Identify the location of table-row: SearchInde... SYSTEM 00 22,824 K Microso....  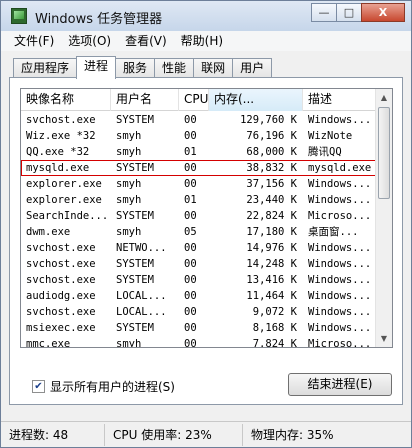
(198, 216).